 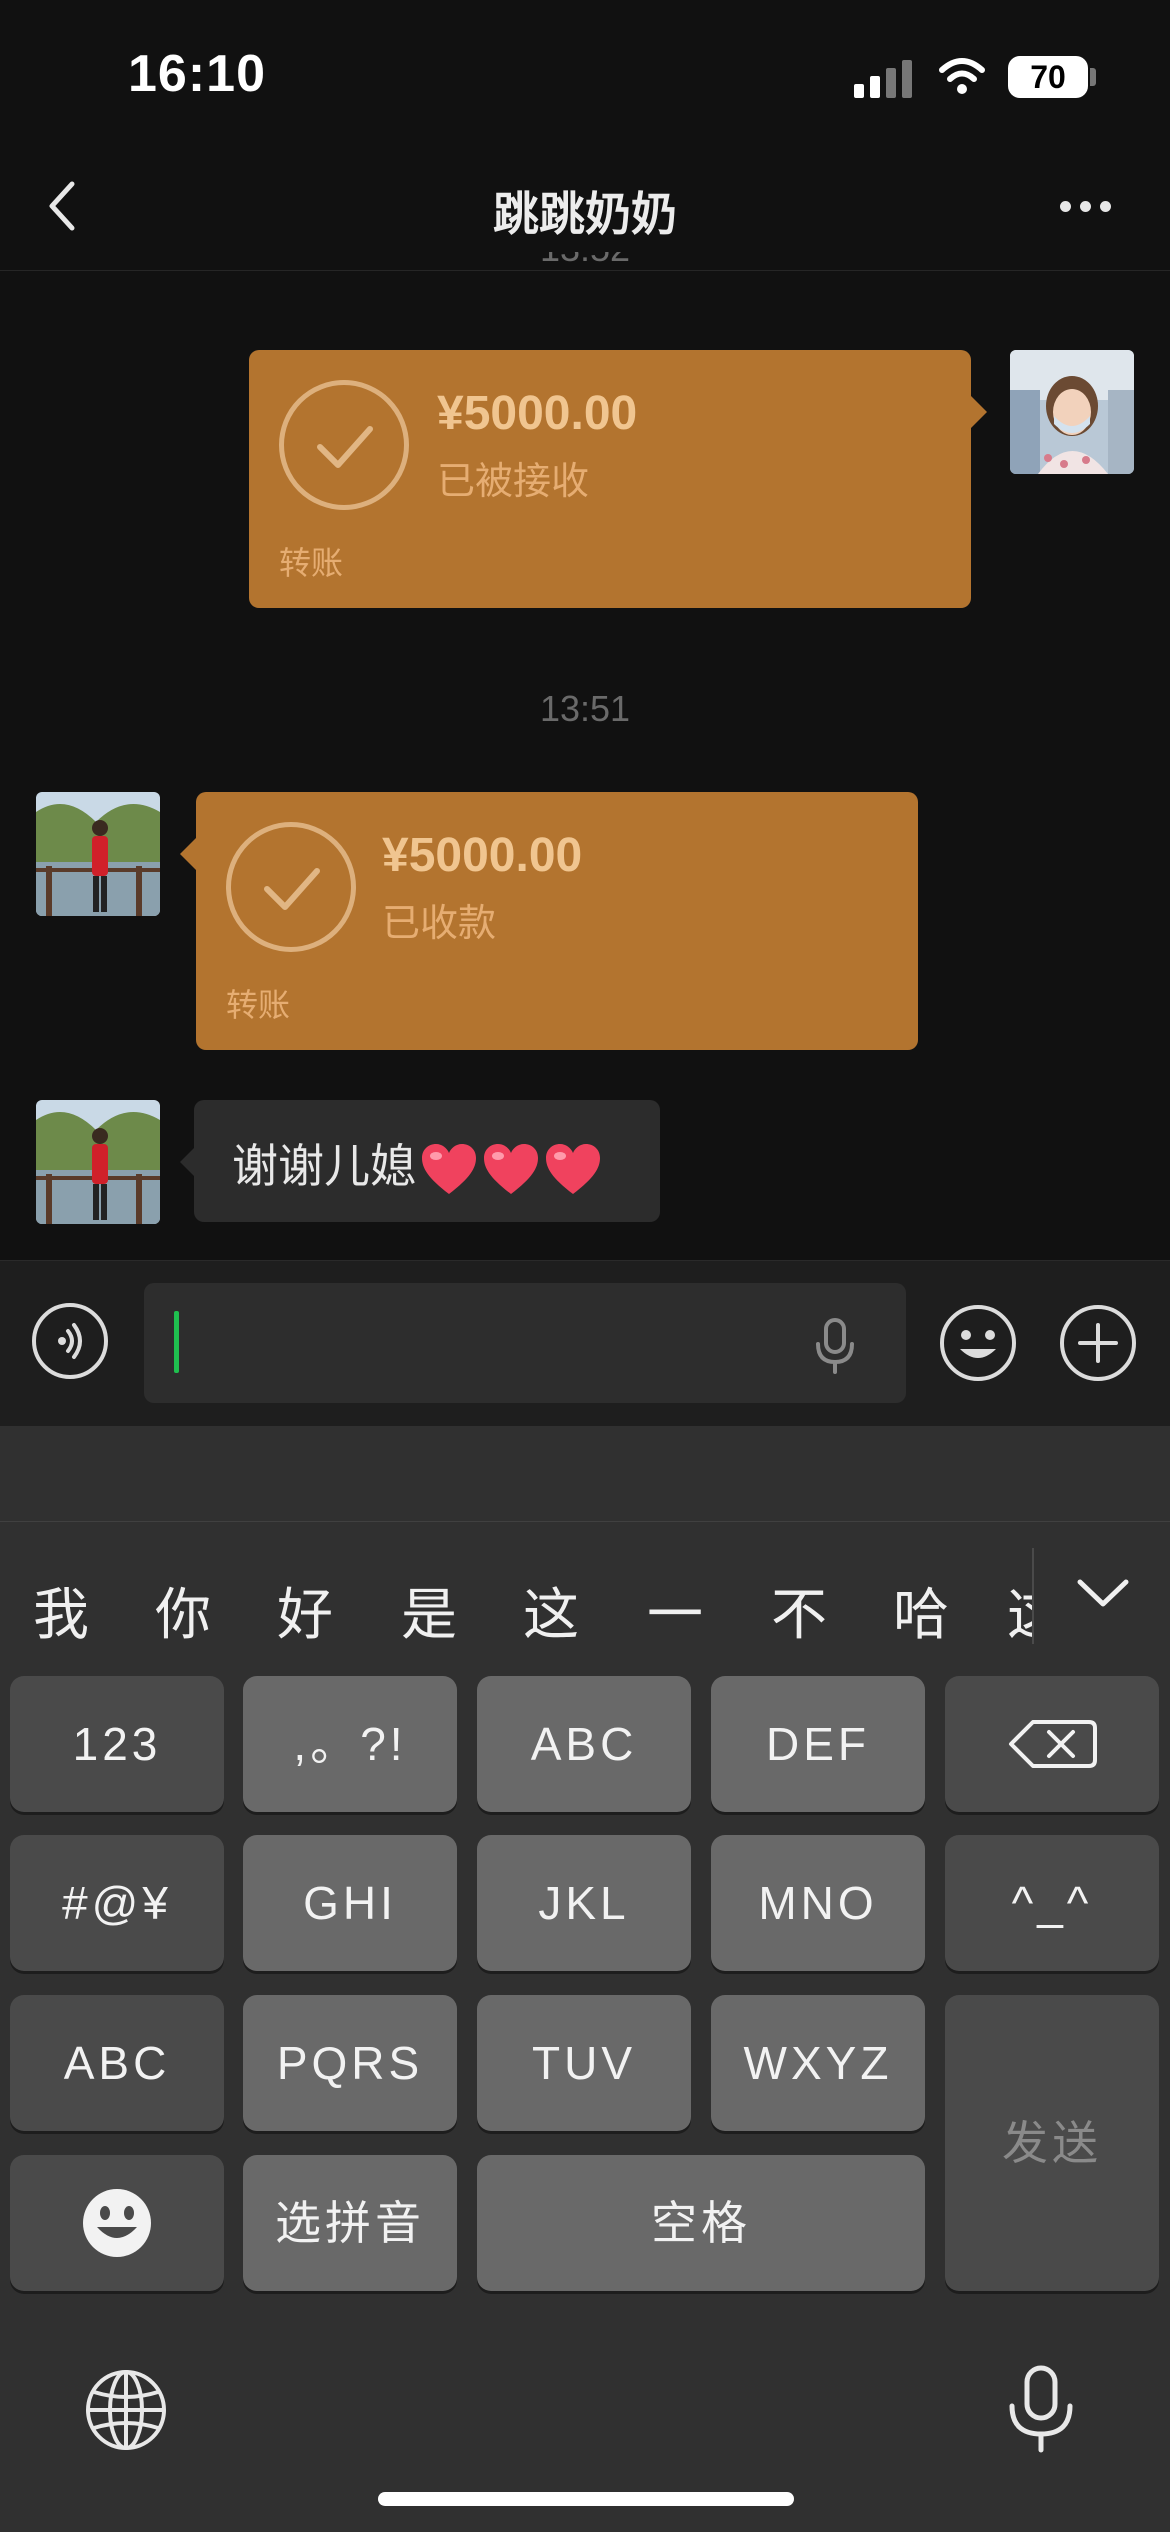 I want to click on emoji-key, so click(x=117, y=2223).